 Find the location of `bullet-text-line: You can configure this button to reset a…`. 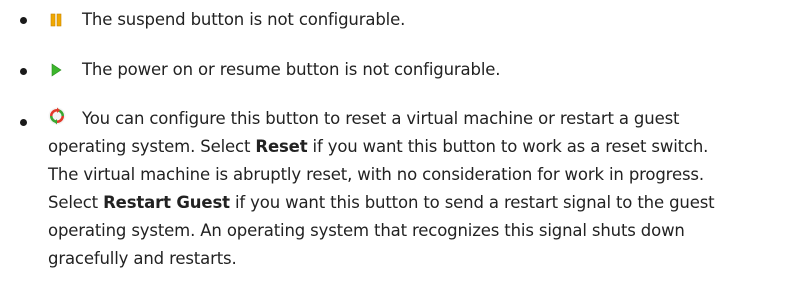

bullet-text-line: You can configure this button to reset a… is located at coordinates (381, 118).